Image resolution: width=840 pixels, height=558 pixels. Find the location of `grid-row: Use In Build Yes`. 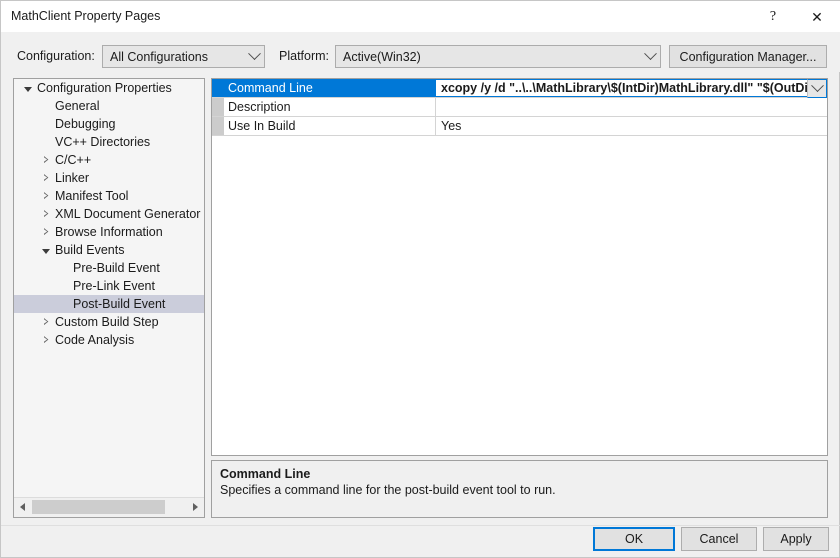

grid-row: Use In Build Yes is located at coordinates (519, 126).